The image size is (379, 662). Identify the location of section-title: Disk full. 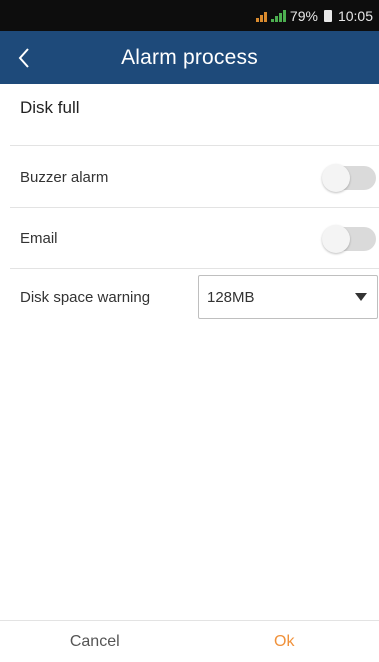
(50, 107).